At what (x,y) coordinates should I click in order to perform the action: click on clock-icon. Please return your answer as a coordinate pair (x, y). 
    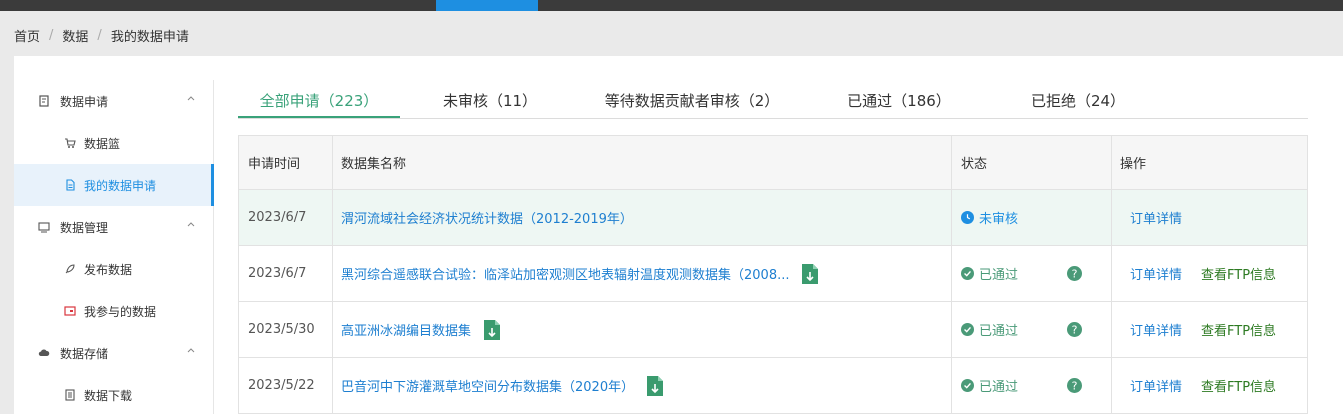
    Looking at the image, I should click on (967, 217).